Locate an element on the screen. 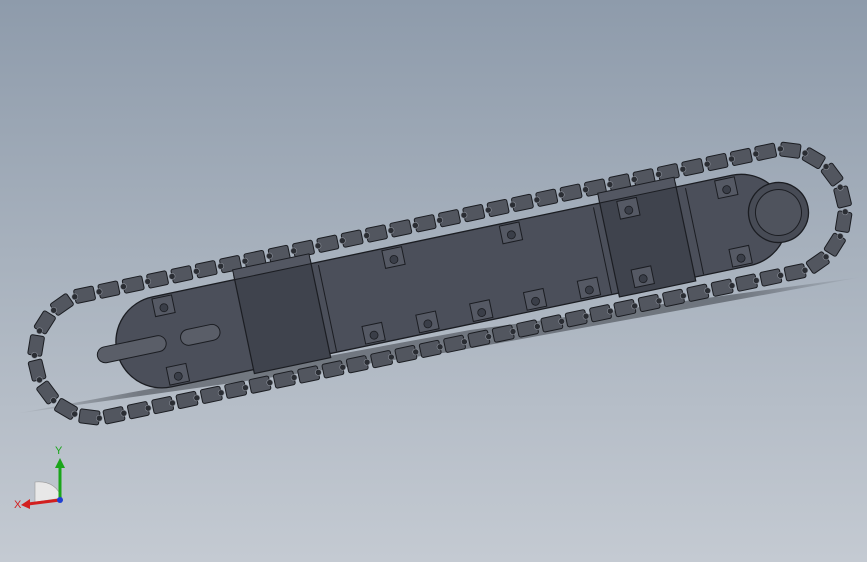  x-axis-line is located at coordinates (44, 502).